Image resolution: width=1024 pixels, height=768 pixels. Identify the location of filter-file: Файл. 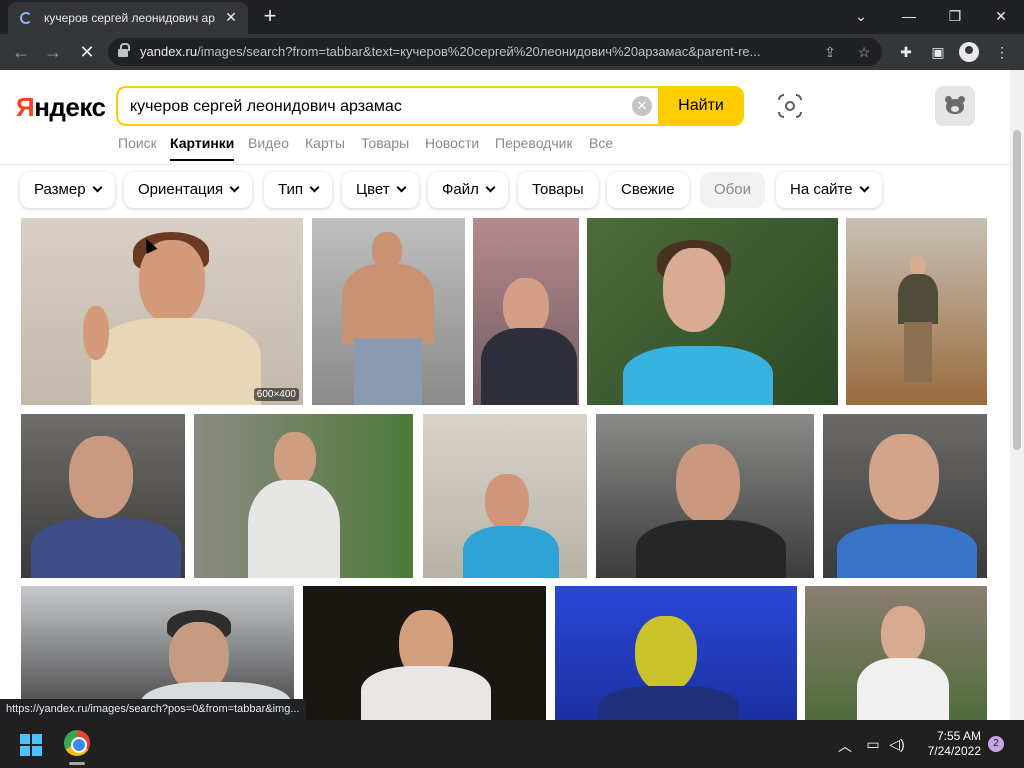
(468, 190).